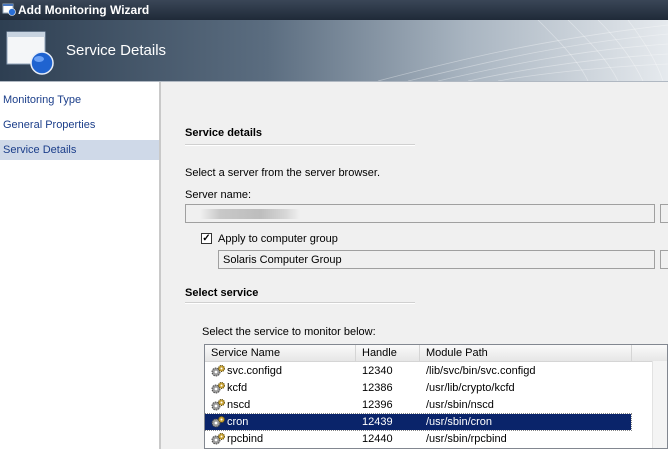 The height and width of the screenshot is (449, 668). I want to click on service-row: kcfd 12386/usr/lib/crypto/kcfd, so click(418, 388).